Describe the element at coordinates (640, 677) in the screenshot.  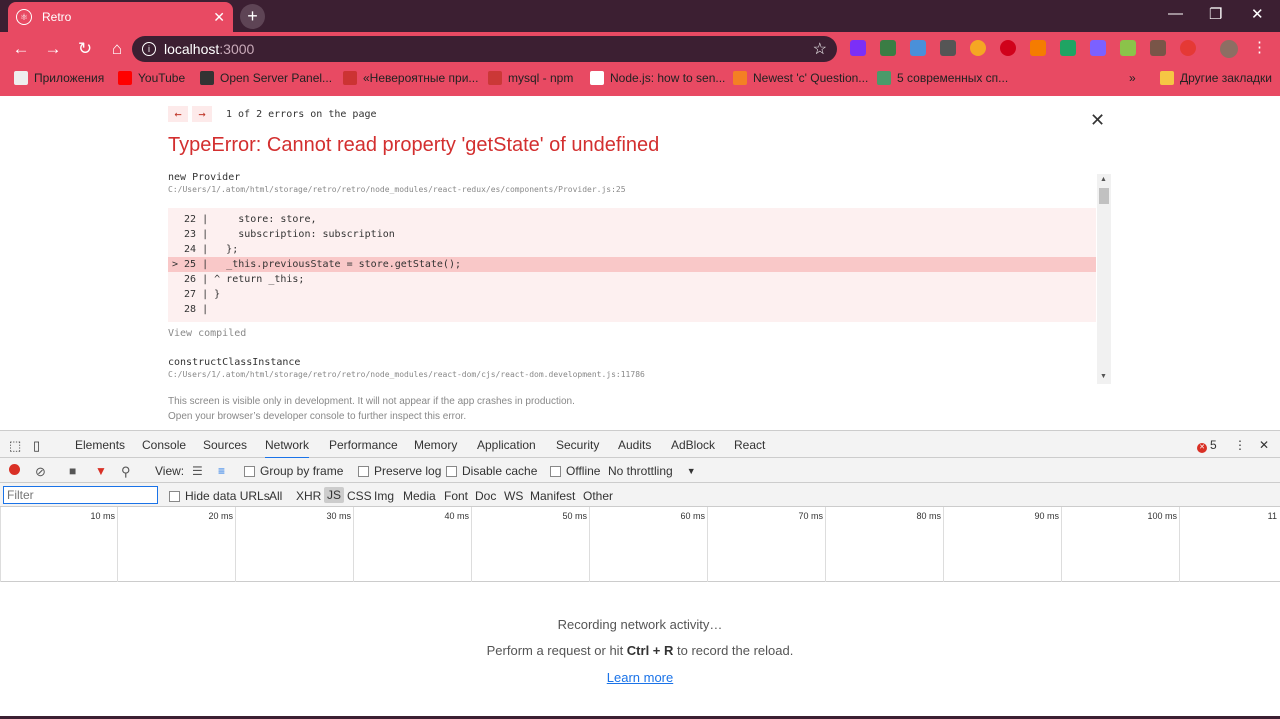
I see `learn-more-link: Learn more` at that location.